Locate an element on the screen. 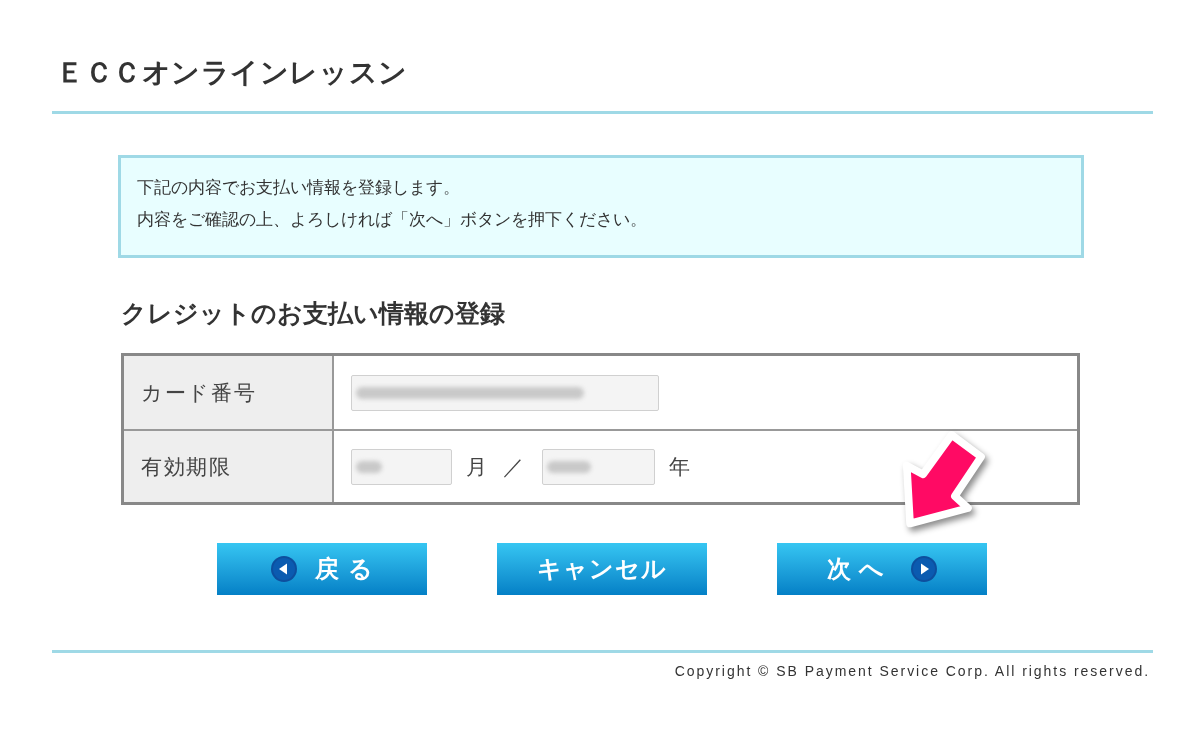  field-label: カード番号 is located at coordinates (199, 392).